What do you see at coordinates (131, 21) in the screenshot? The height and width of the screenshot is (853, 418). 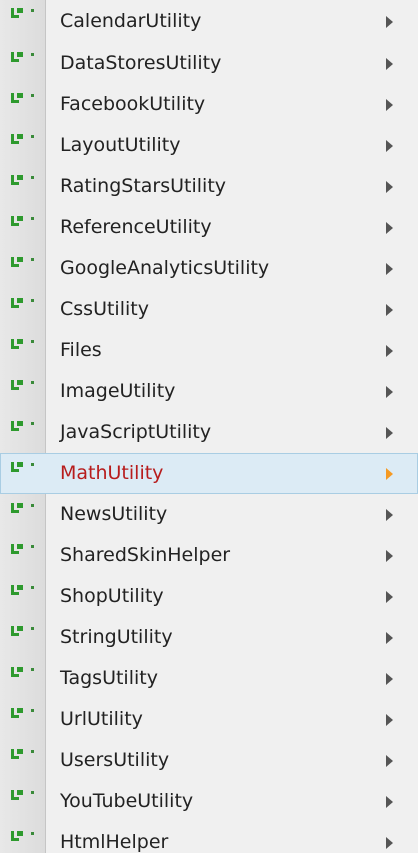 I see `menu-item-label: CalendarUtility` at bounding box center [131, 21].